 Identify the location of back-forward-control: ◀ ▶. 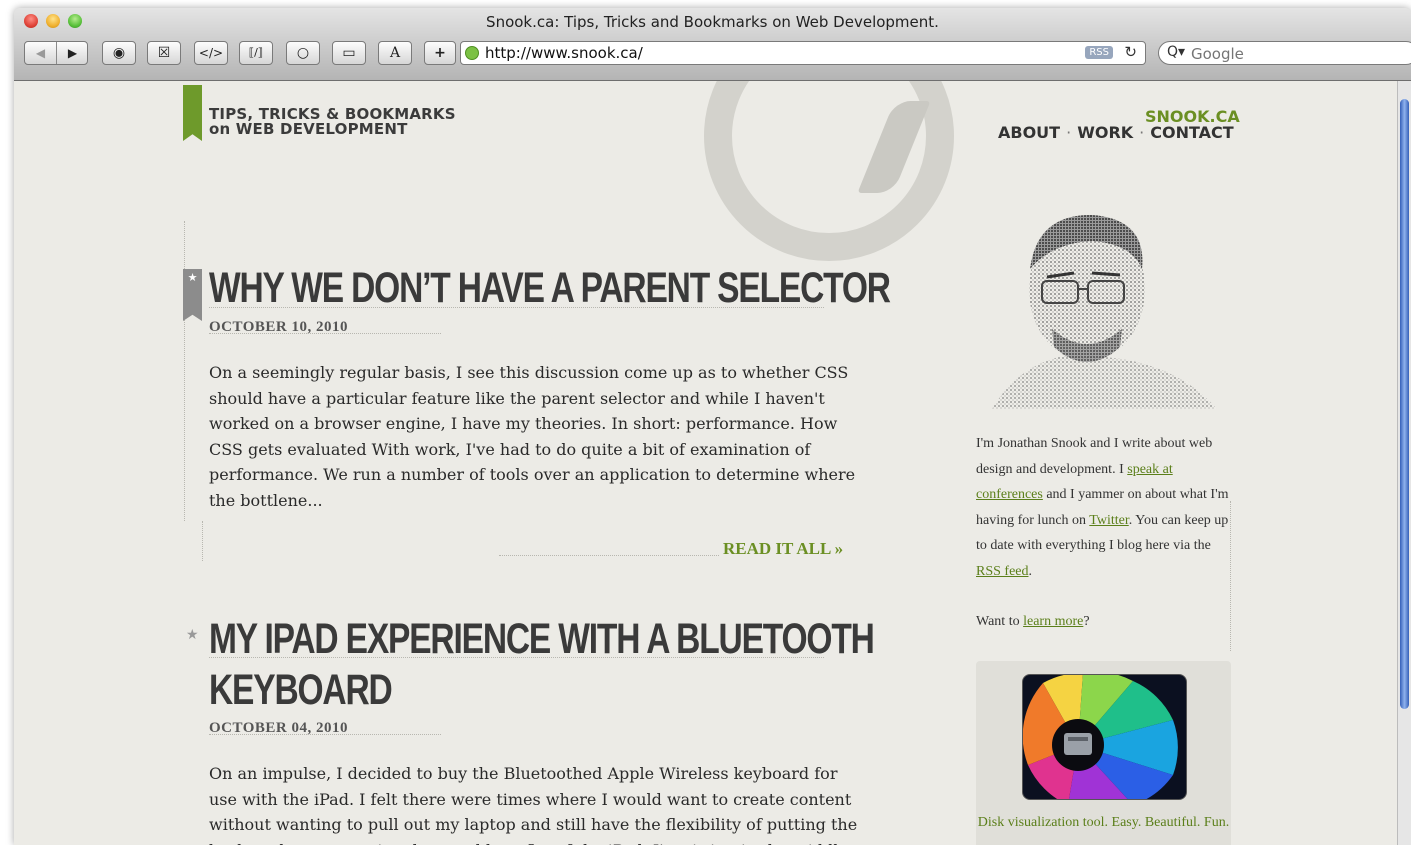
(56, 53).